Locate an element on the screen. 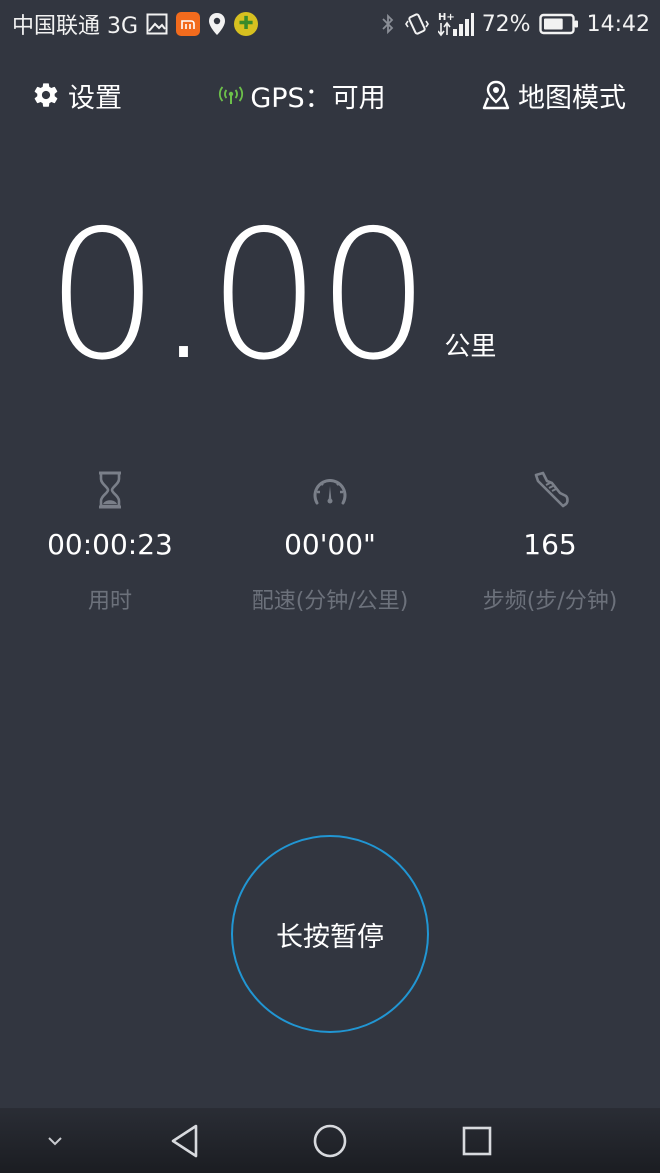 This screenshot has height=1173, width=660. long-press-pause-button: 长按暂停 is located at coordinates (330, 934).